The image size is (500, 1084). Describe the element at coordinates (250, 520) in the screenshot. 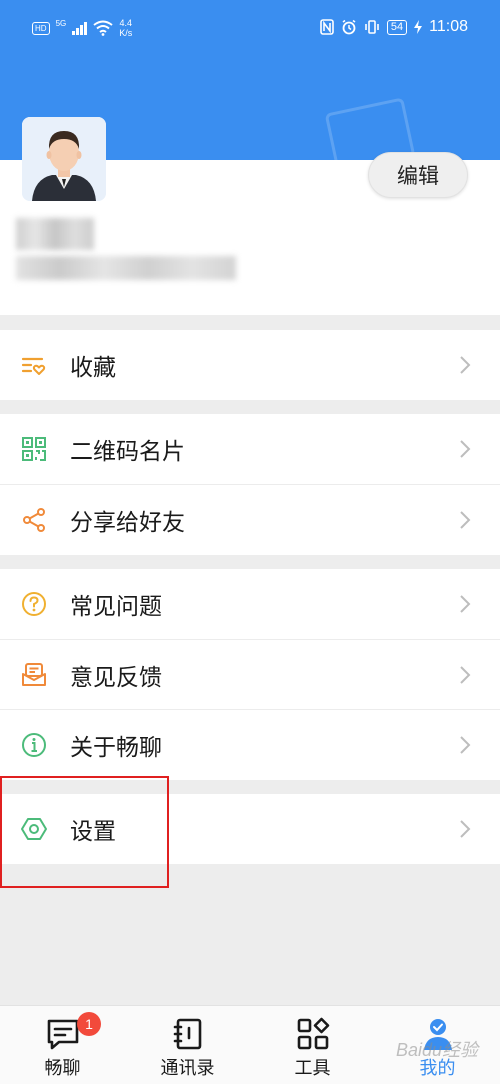

I see `menu-row-share: 分享给好友` at that location.